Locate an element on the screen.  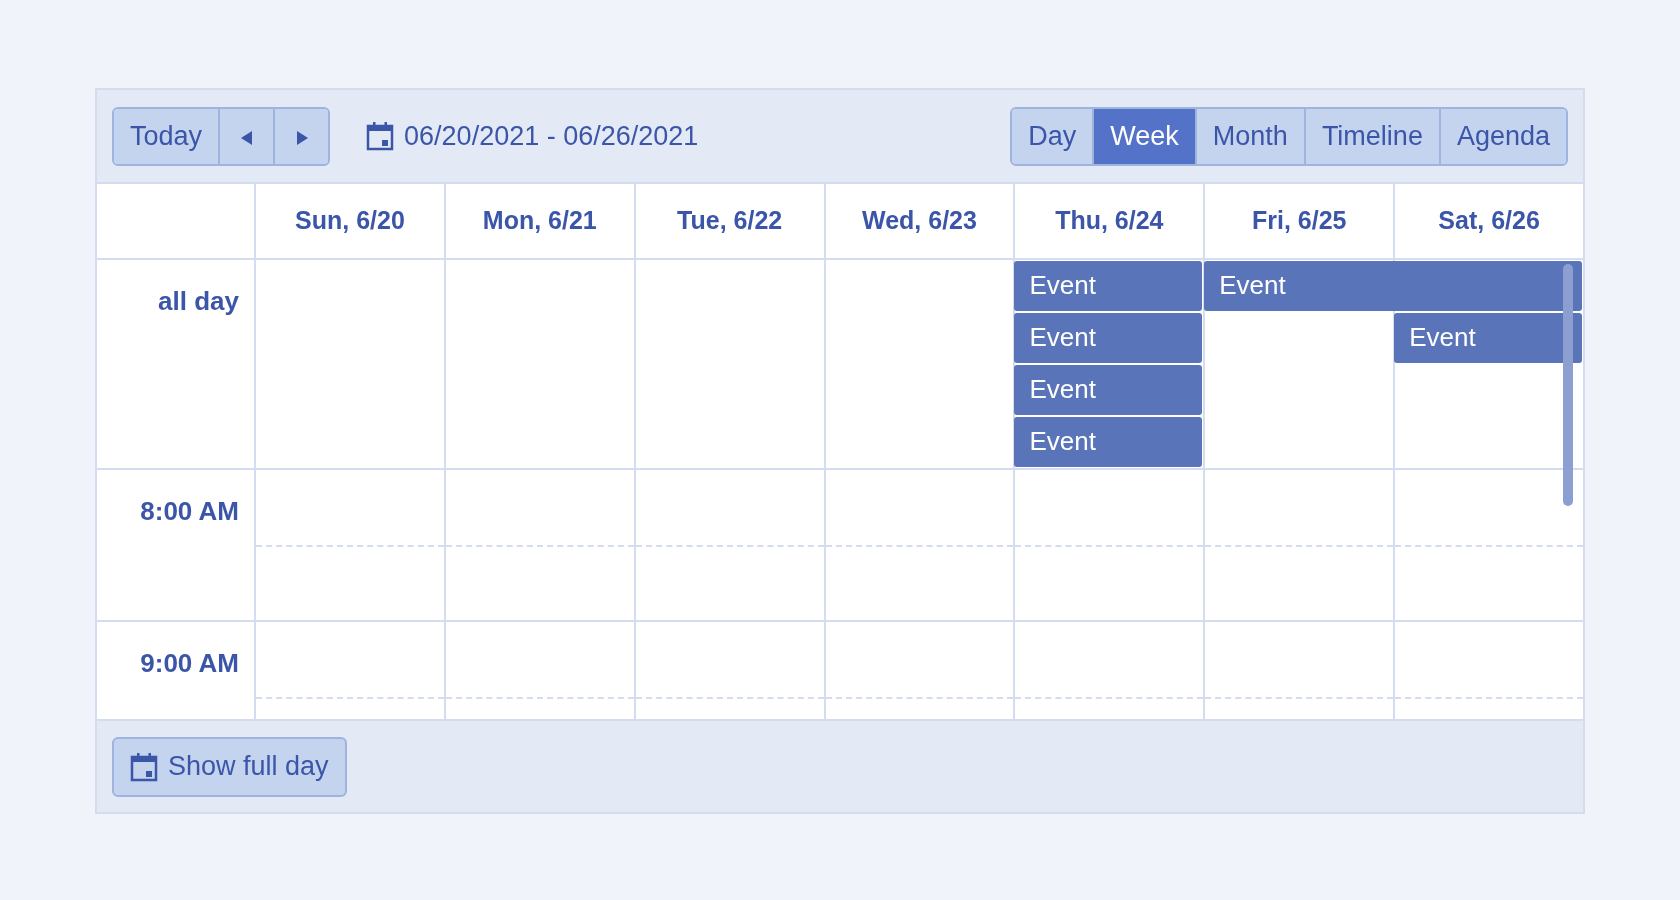
view-tab: Timeline is located at coordinates (1371, 136).